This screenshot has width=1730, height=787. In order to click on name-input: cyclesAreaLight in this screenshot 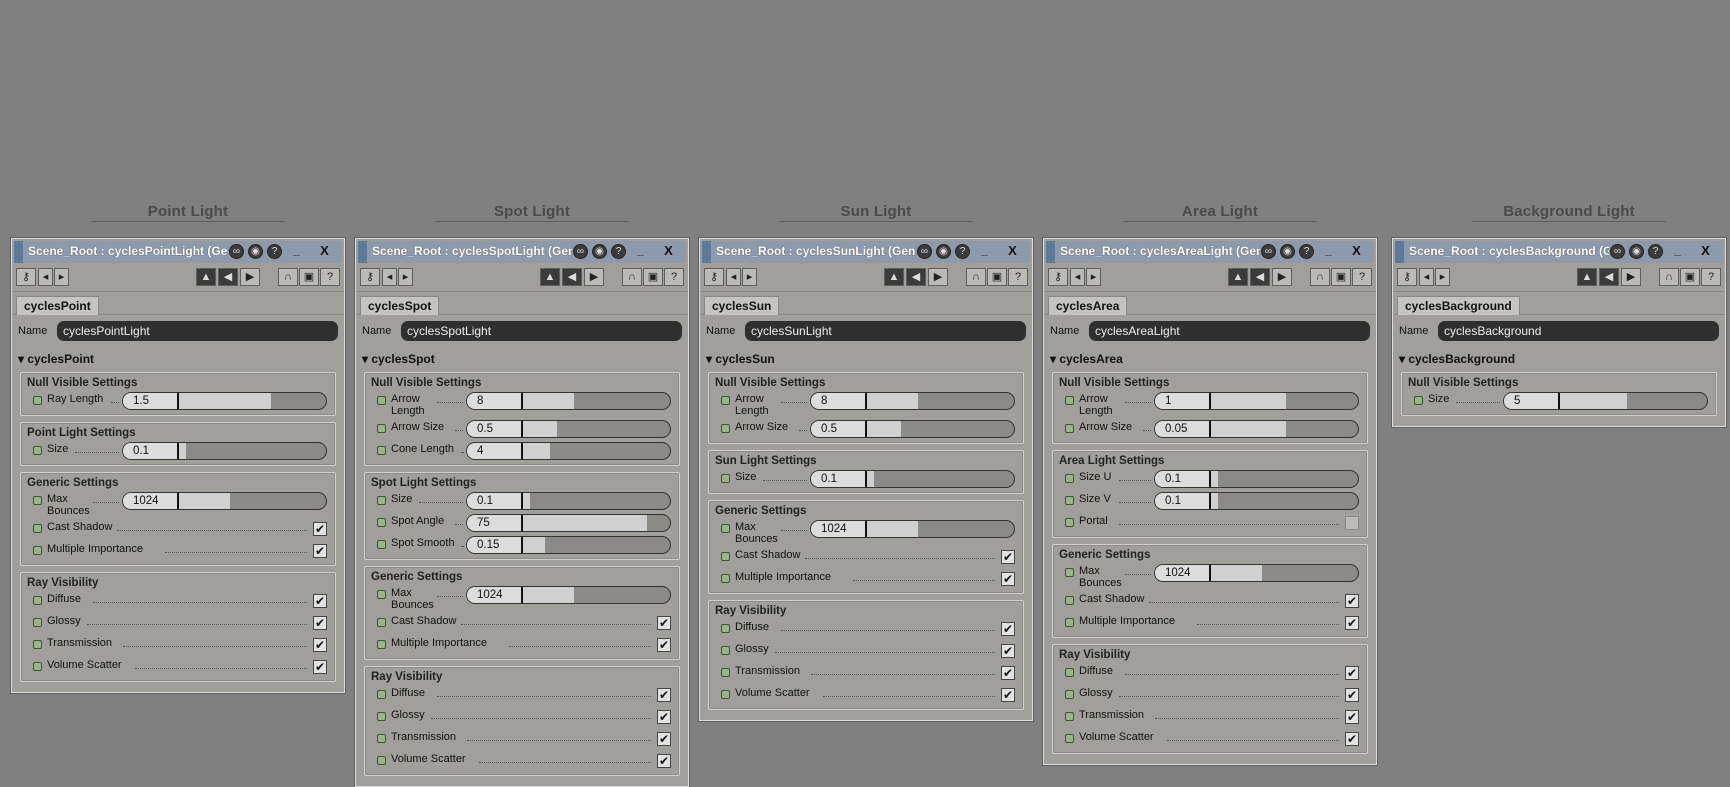, I will do `click(1229, 331)`.